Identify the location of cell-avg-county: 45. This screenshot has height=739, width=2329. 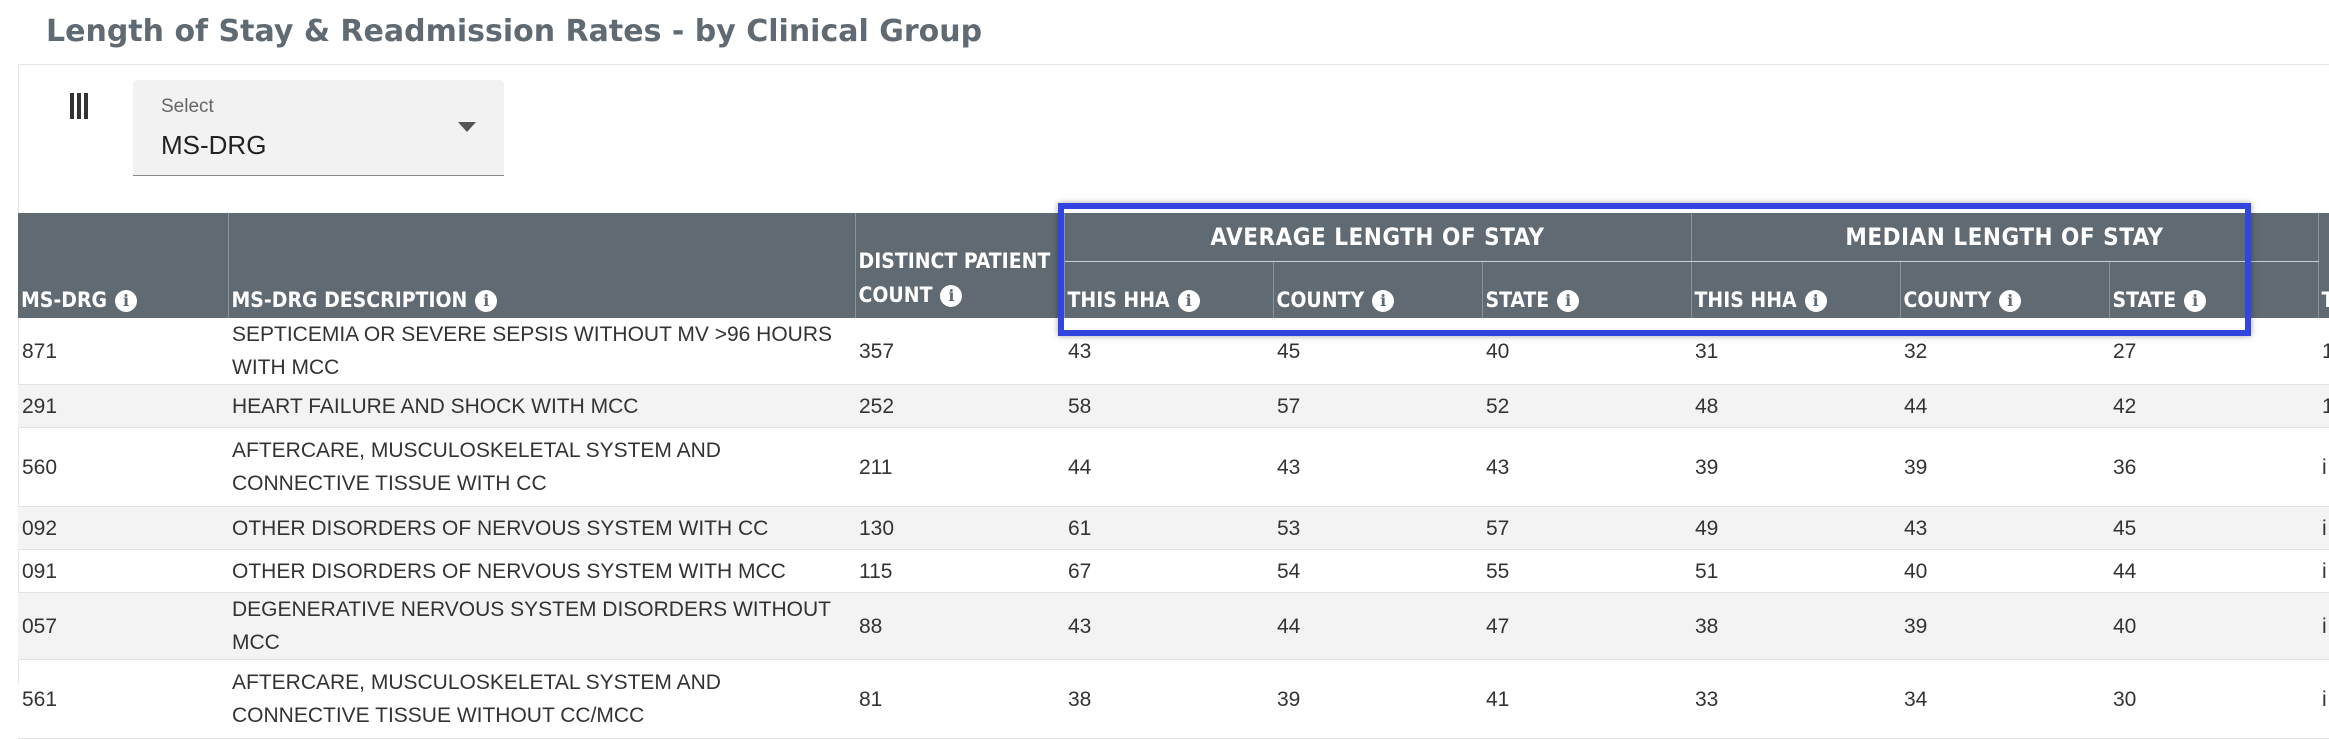
(1289, 351).